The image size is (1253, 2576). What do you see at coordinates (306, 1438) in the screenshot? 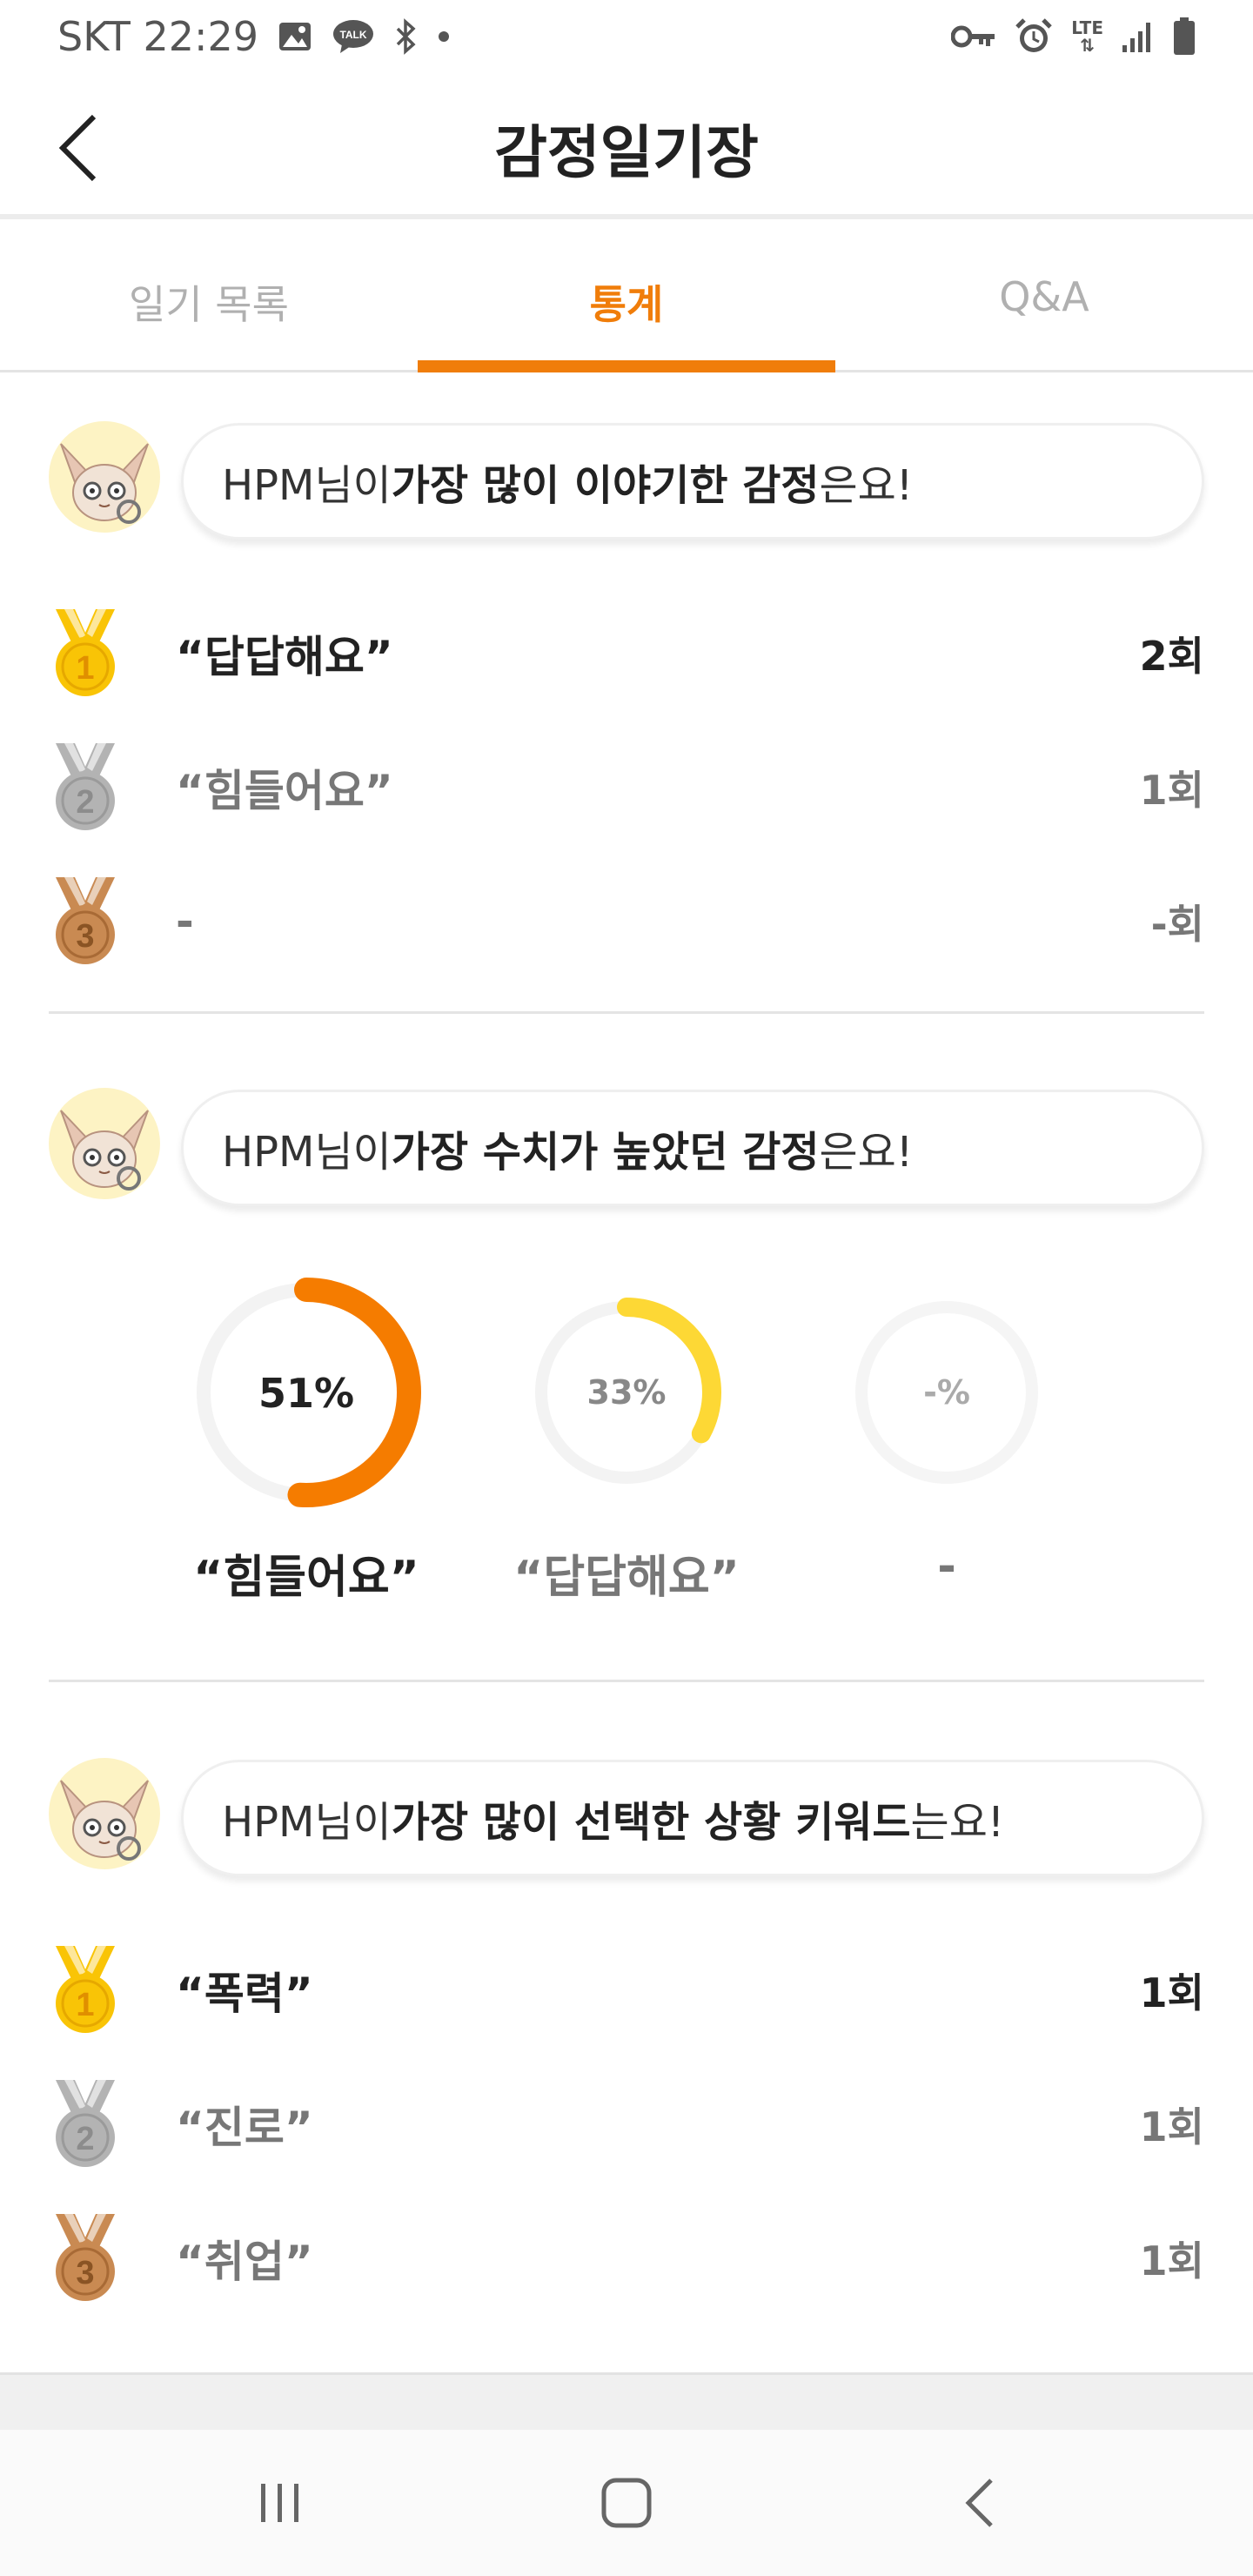
I see `donut-1: 51% “힘들어요”` at bounding box center [306, 1438].